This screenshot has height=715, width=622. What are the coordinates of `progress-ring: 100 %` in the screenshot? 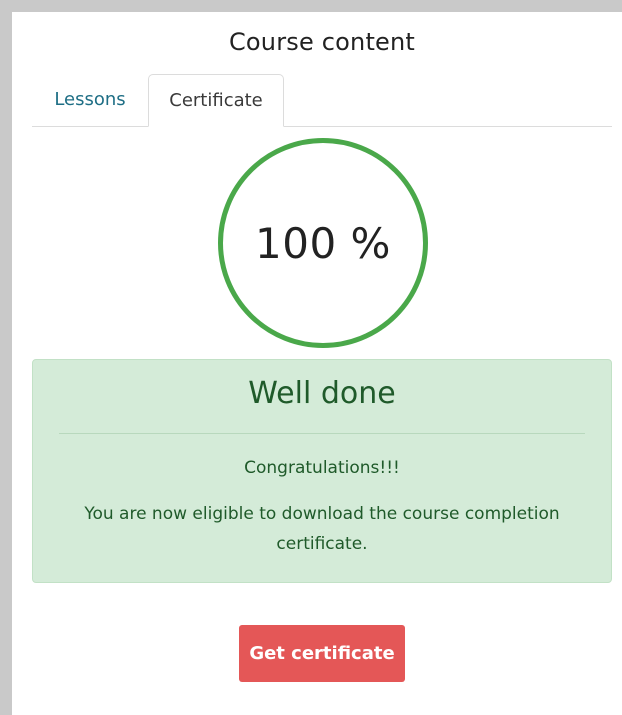 It's located at (323, 243).